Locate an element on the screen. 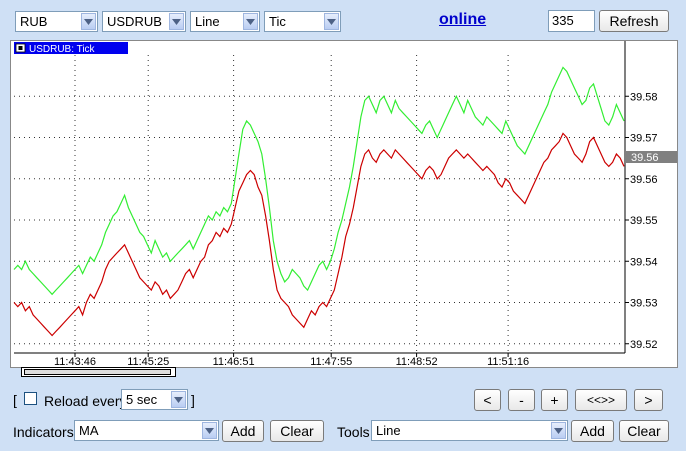 Image resolution: width=686 pixels, height=451 pixels. chart-style-select: Line is located at coordinates (225, 21).